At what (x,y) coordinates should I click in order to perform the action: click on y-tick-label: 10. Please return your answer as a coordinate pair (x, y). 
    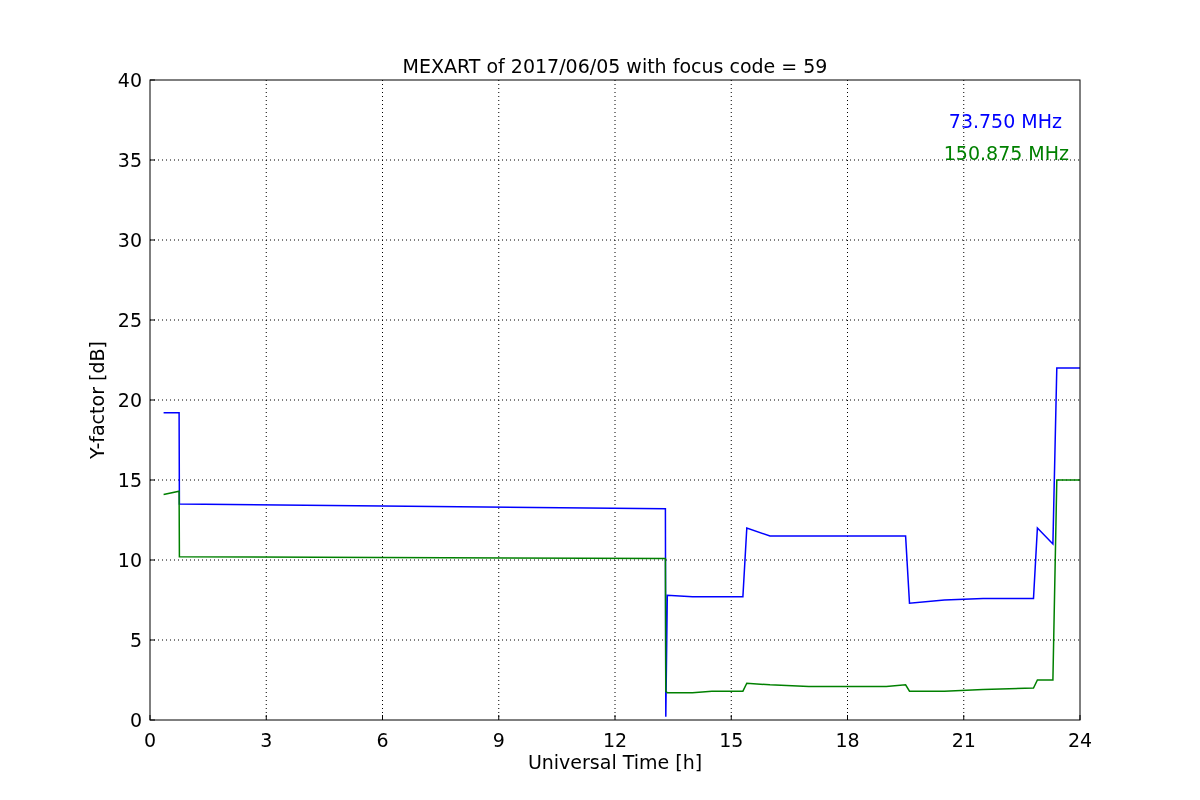
    Looking at the image, I should click on (129, 560).